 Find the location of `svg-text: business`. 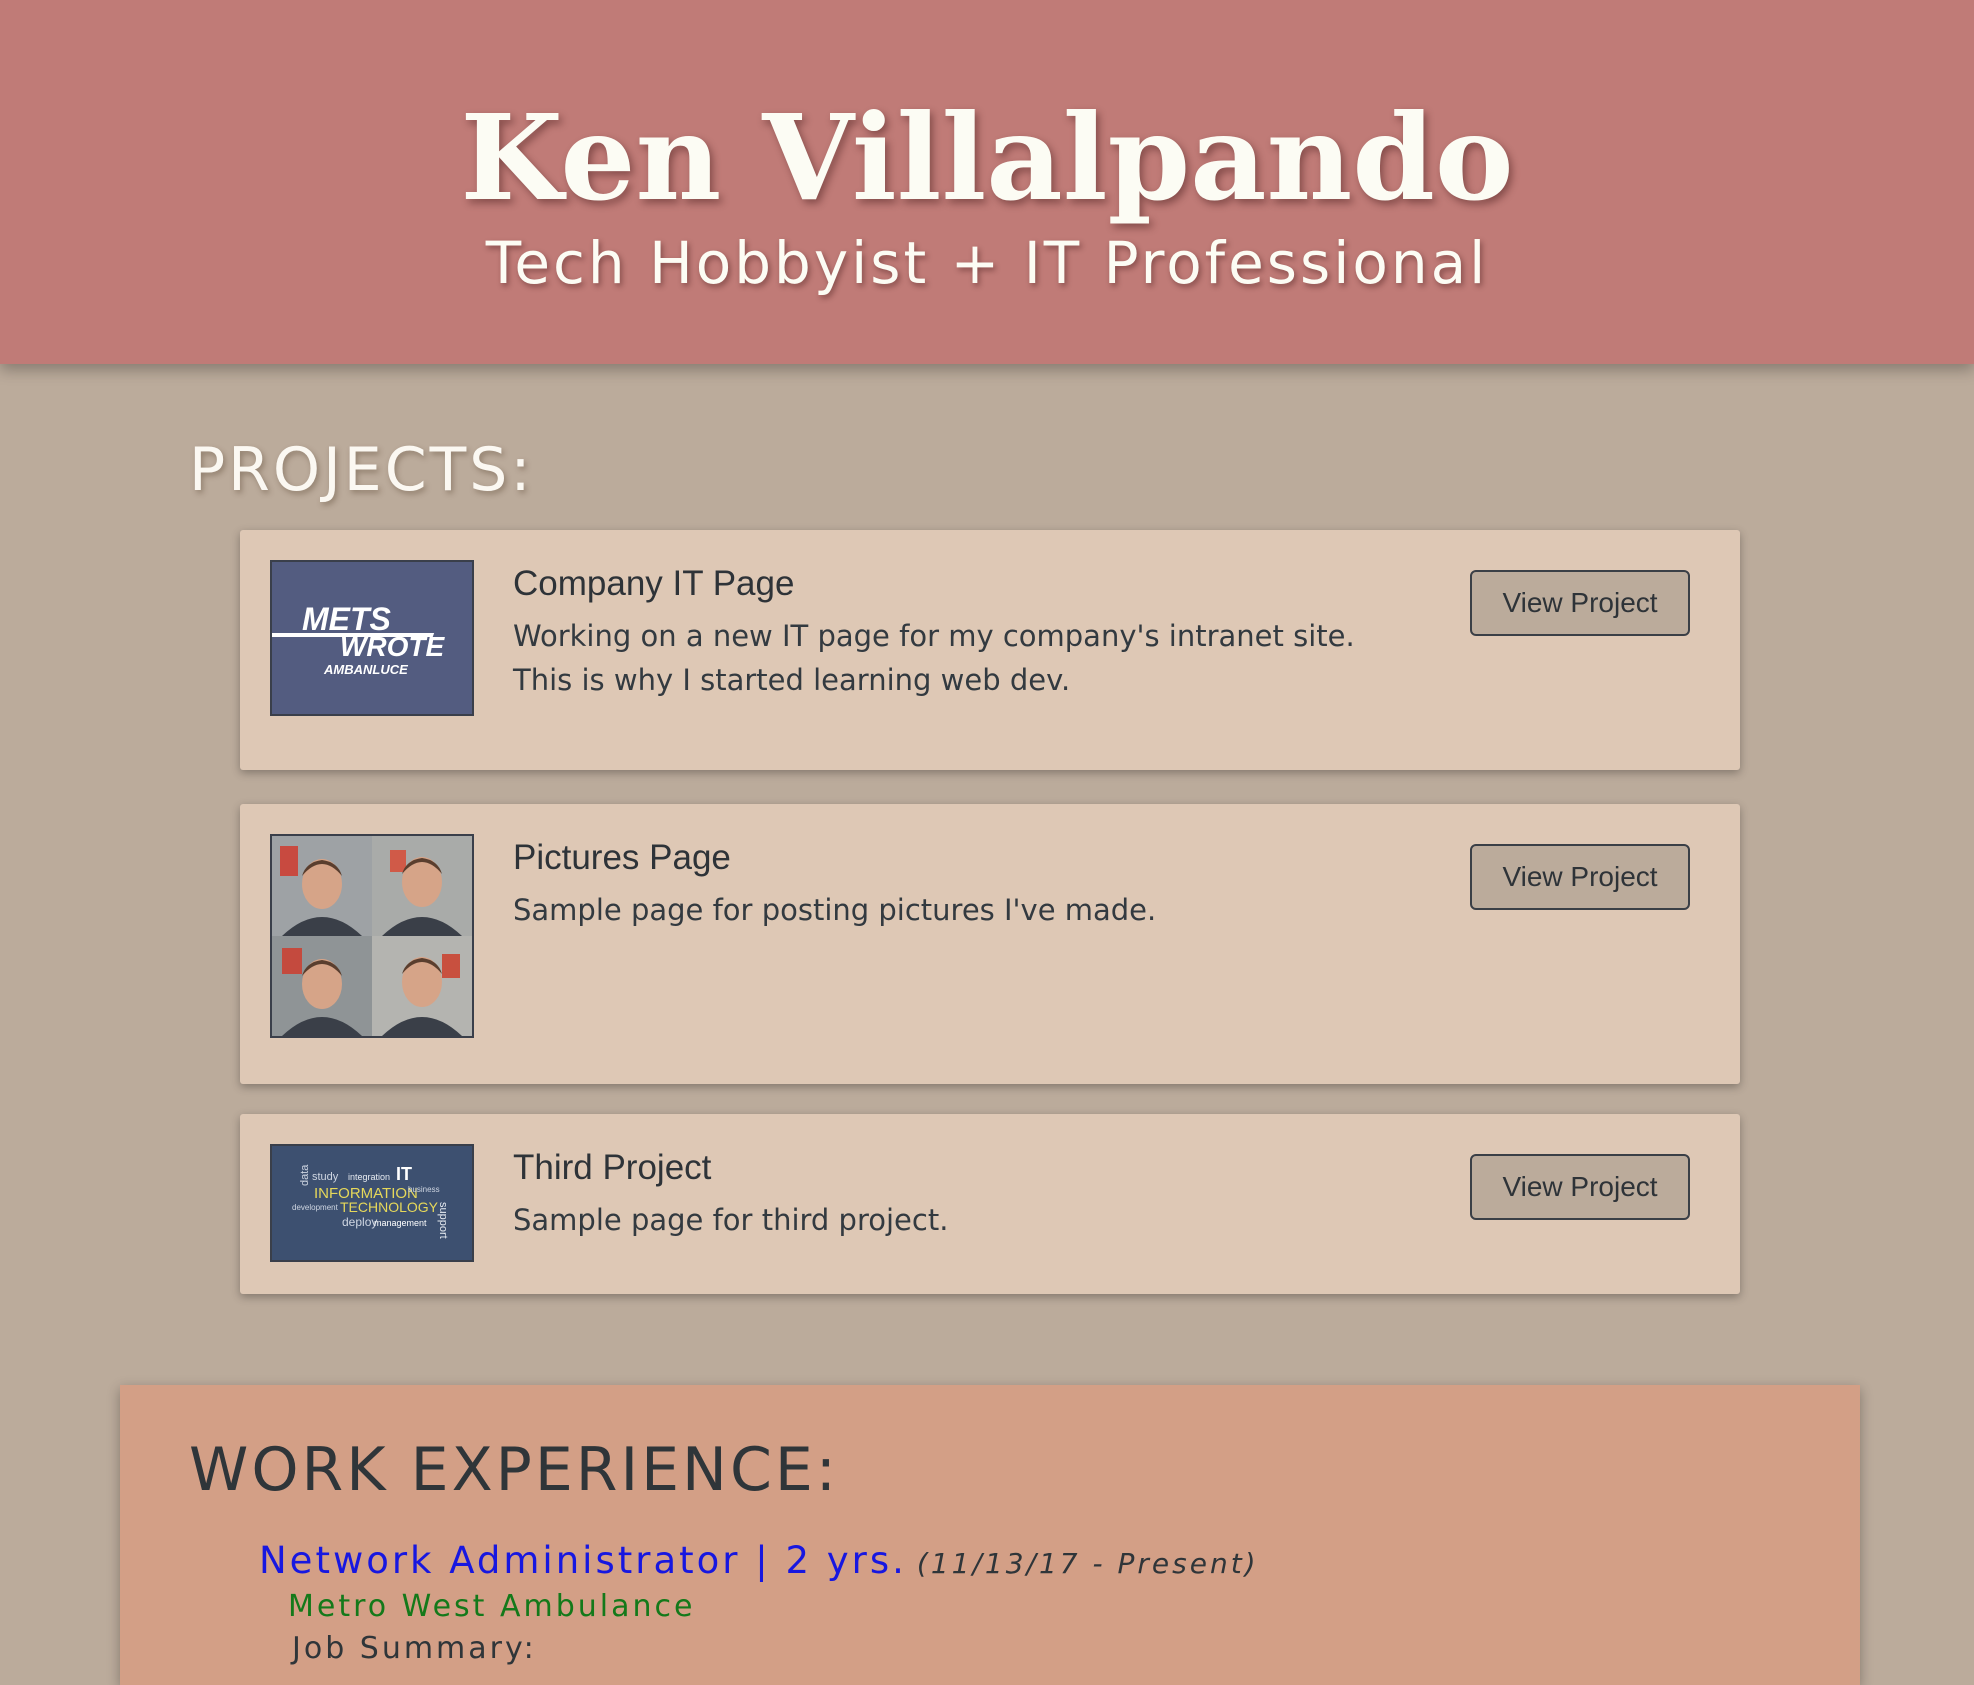

svg-text: business is located at coordinates (424, 1189).